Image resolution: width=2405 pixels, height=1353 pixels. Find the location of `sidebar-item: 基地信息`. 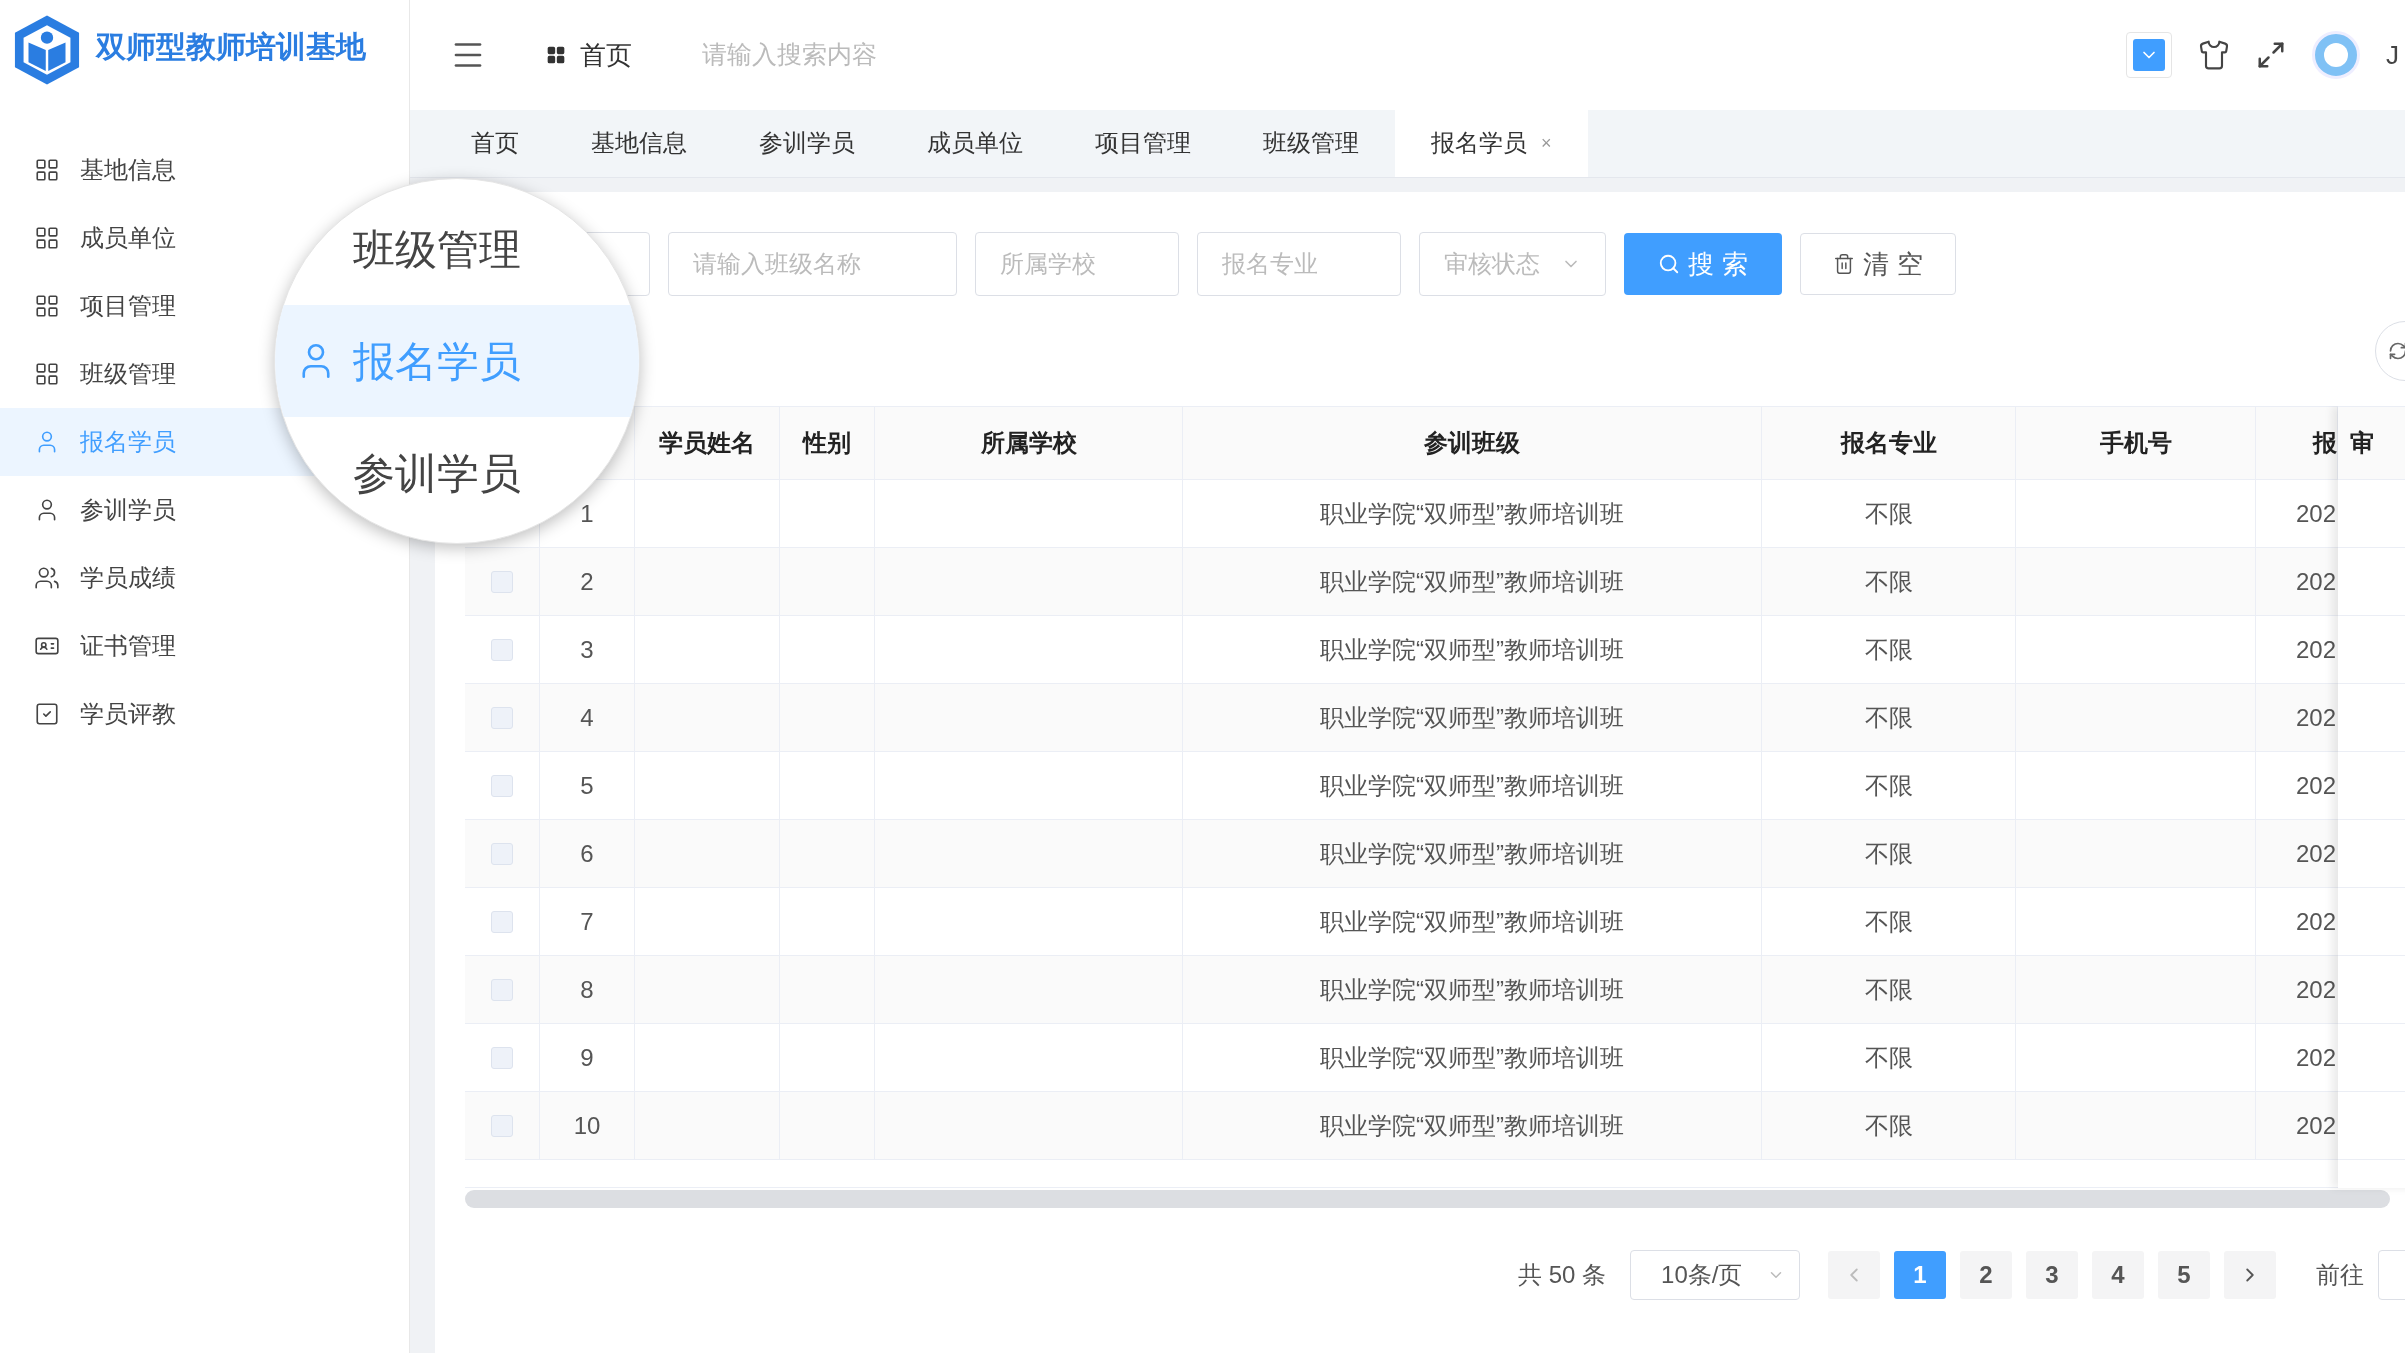

sidebar-item: 基地信息 is located at coordinates (204, 170).